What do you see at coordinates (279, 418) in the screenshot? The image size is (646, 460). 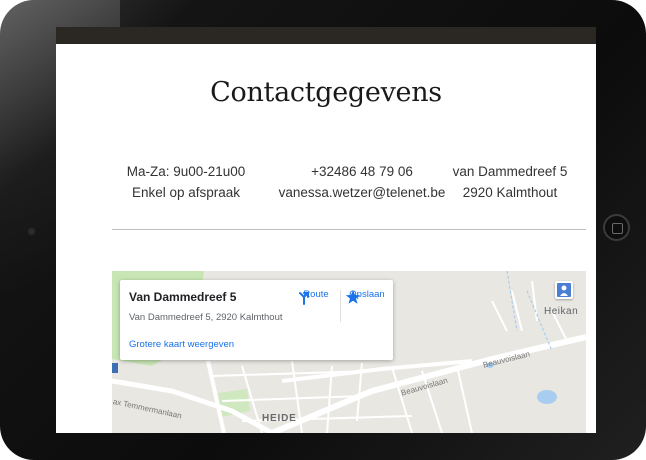 I see `map-label-heide: HEIDE` at bounding box center [279, 418].